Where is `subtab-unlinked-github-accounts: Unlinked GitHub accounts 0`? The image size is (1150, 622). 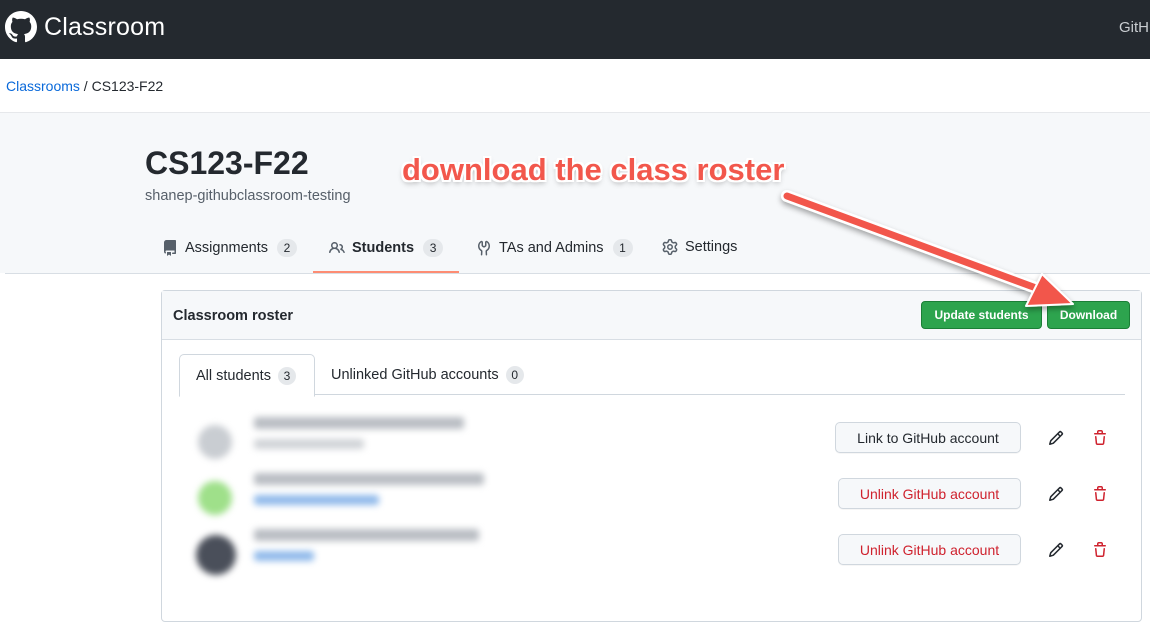
subtab-unlinked-github-accounts: Unlinked GitHub accounts 0 is located at coordinates (425, 374).